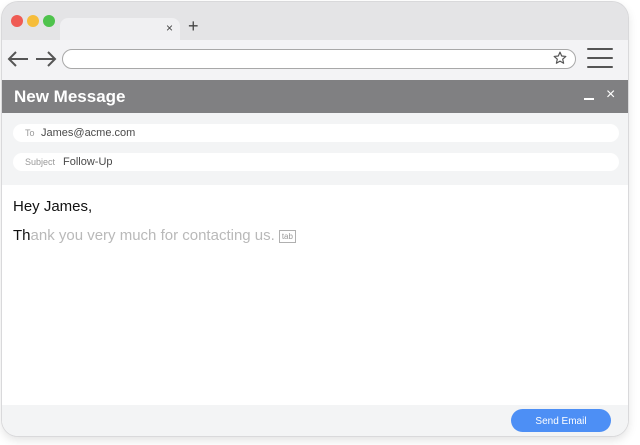 This screenshot has width=640, height=445. I want to click on autocomplete-suggestion: ank you very much for contacting us., so click(152, 235).